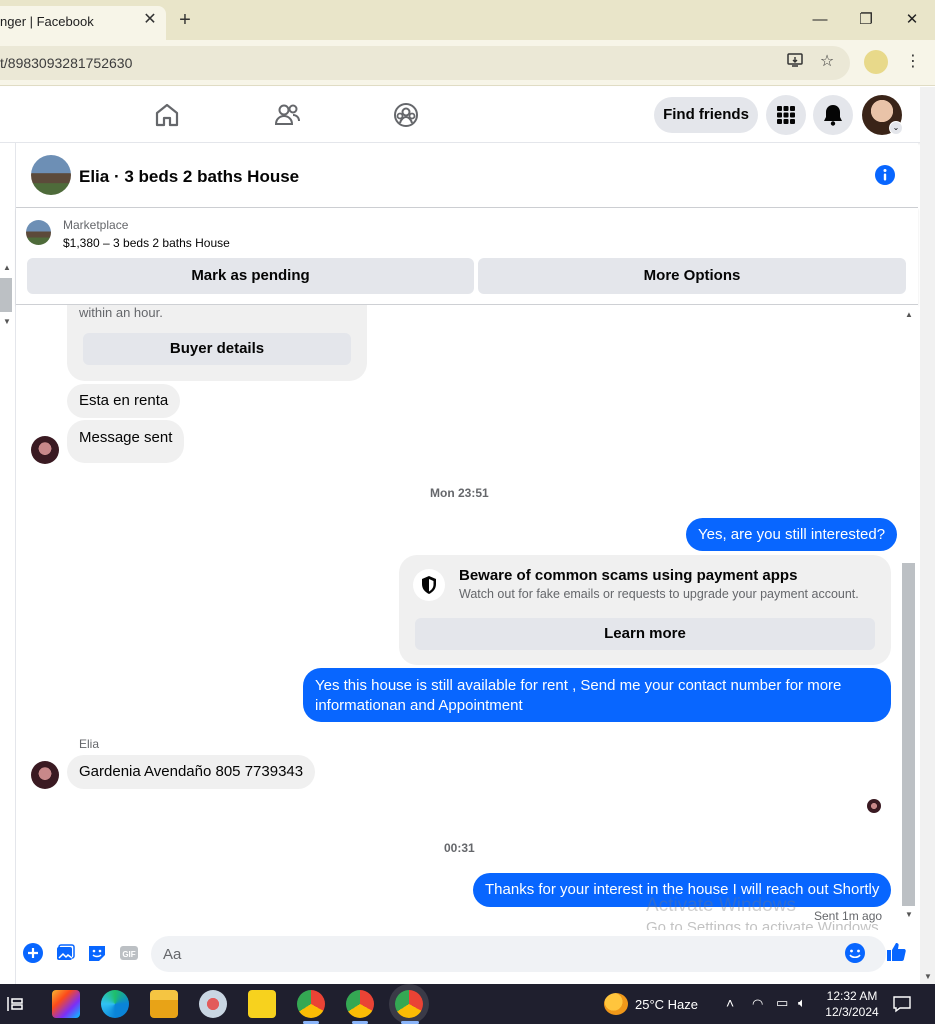 Image resolution: width=935 pixels, height=1024 pixels. I want to click on message-composer: GIF, so click(467, 957).